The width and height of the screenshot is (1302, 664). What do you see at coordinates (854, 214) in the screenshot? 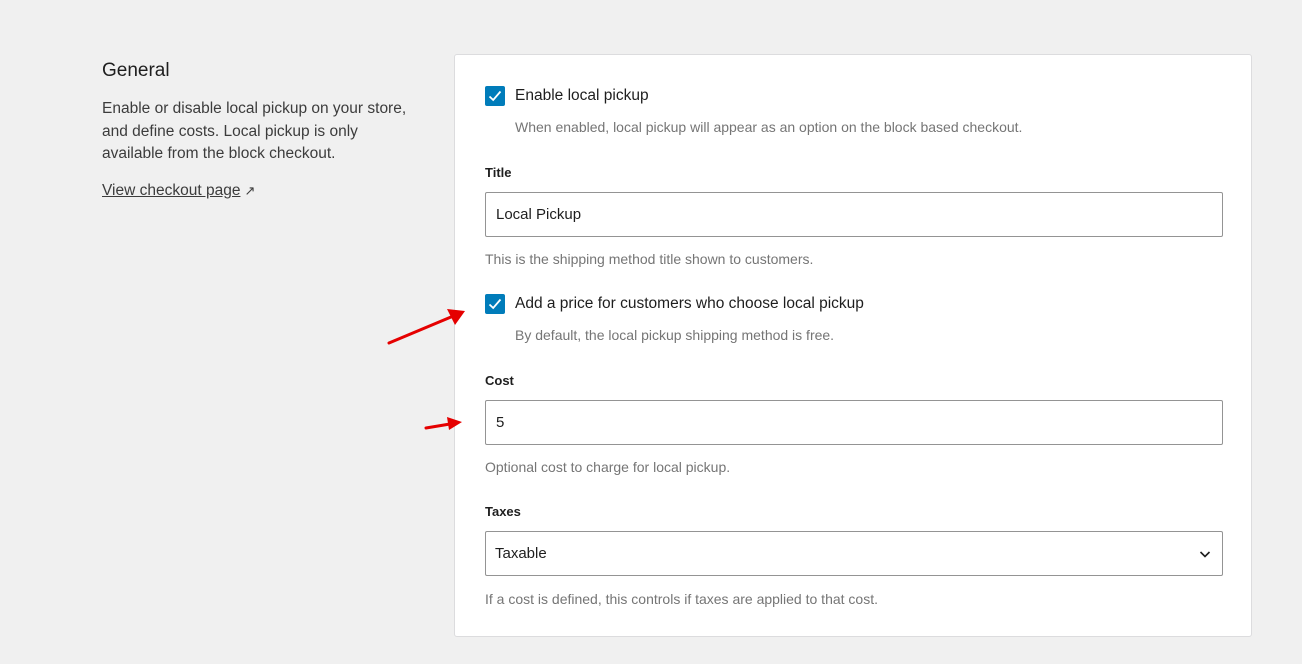
I see `title-input: Local Pickup` at bounding box center [854, 214].